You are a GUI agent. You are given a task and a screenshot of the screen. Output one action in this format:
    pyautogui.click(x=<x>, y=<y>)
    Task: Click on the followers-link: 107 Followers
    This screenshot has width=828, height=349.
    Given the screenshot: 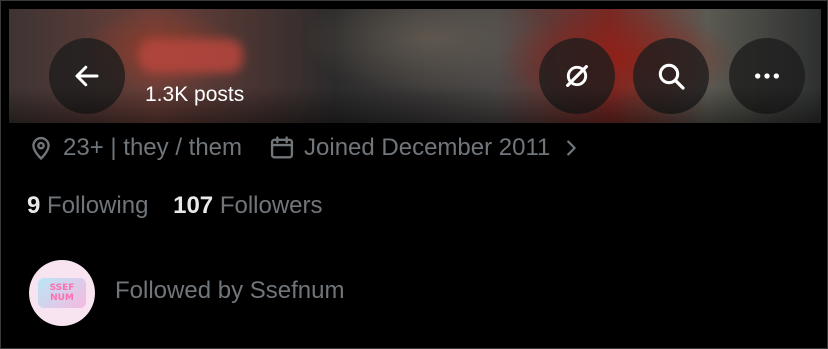 What is the action you would take?
    pyautogui.click(x=247, y=205)
    